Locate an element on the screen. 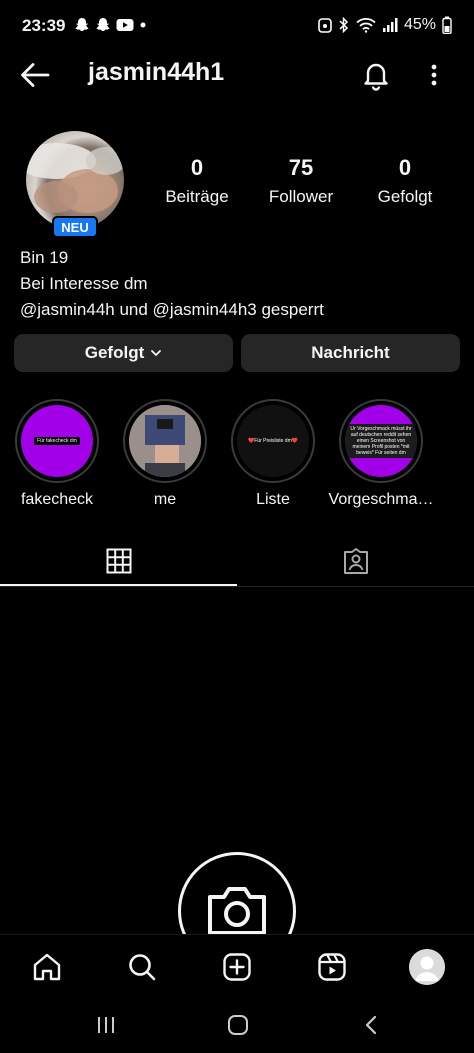 The image size is (474, 1053). recents-button is located at coordinates (106, 1025).